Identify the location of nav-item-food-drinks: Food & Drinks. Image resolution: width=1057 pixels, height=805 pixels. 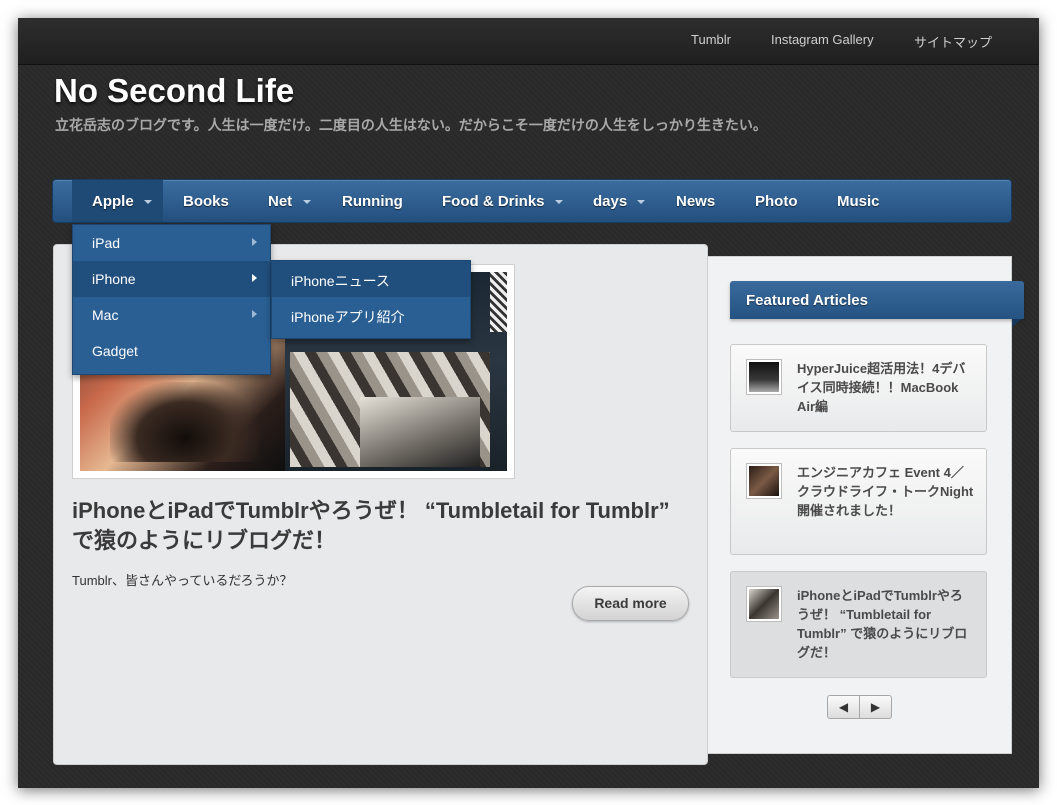
(493, 201).